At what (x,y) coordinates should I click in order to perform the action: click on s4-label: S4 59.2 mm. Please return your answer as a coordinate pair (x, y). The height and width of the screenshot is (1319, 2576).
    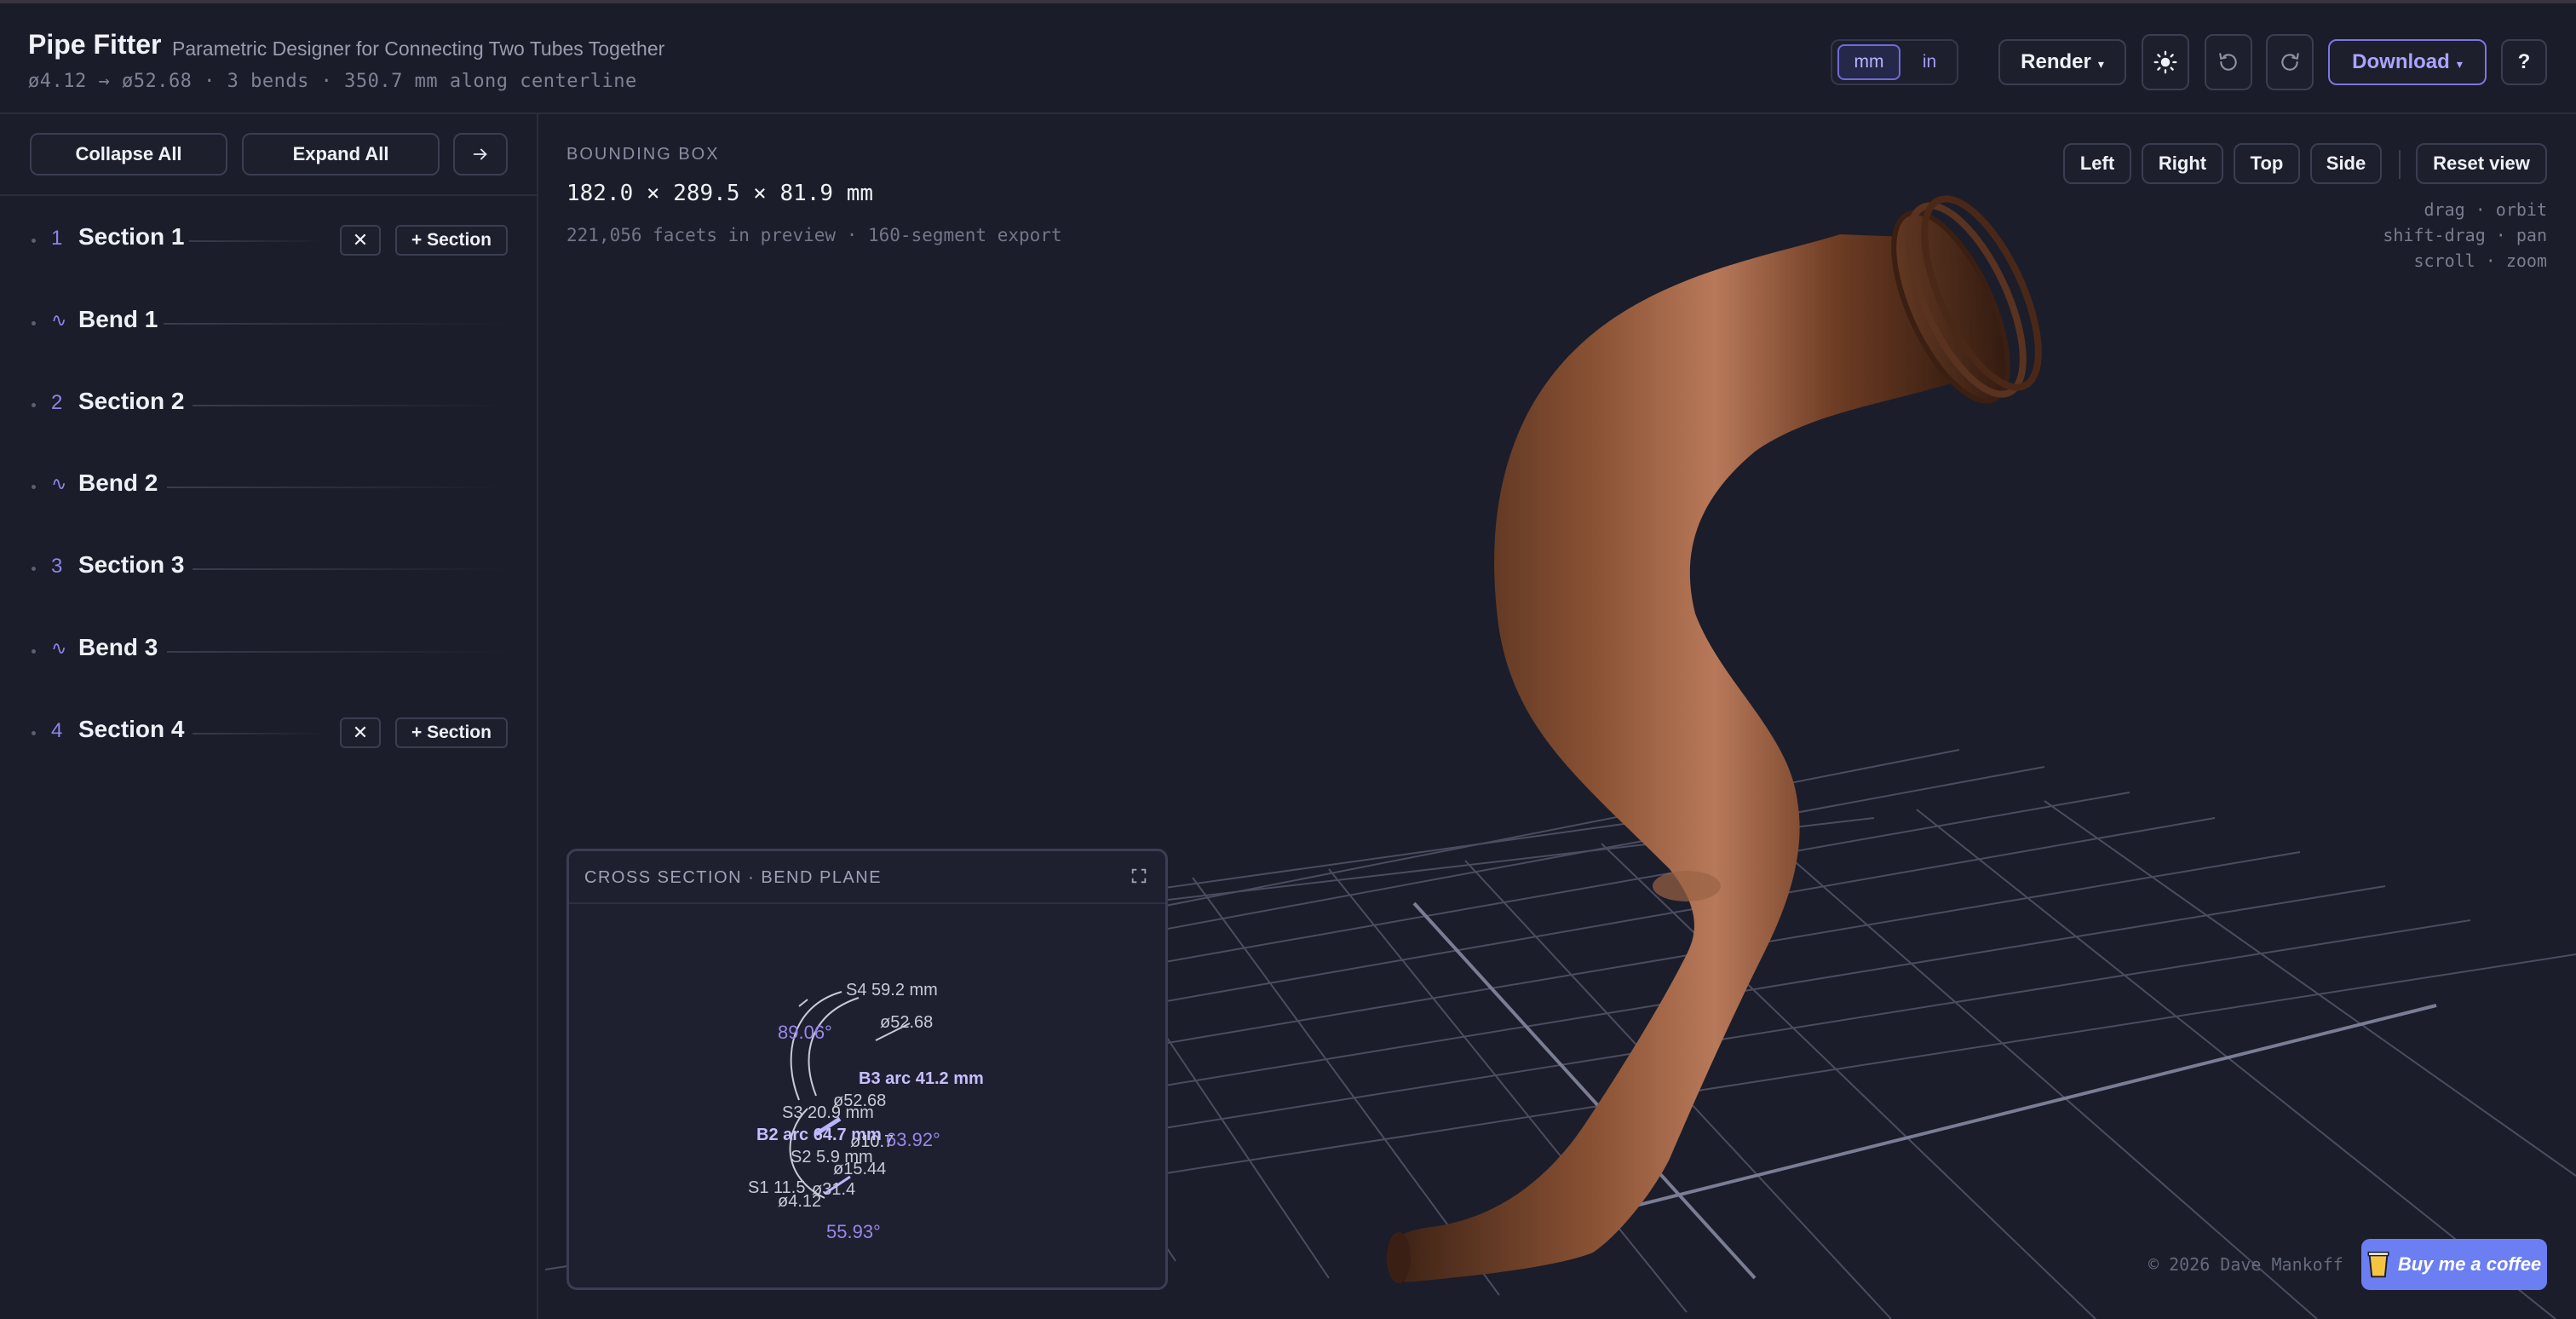
    Looking at the image, I should click on (892, 990).